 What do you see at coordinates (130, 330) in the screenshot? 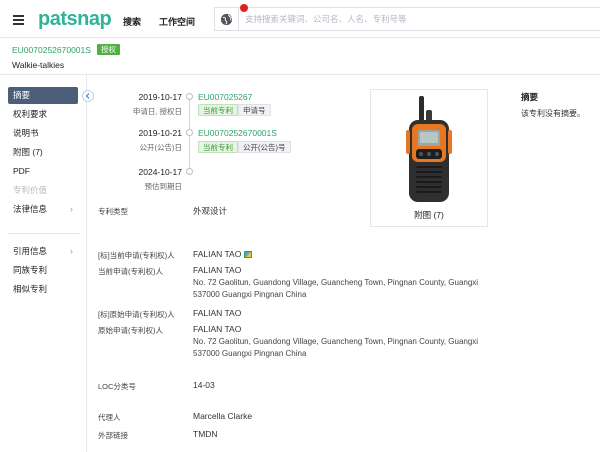
I see `original-assignee-label: 原始申请(专利权)人` at bounding box center [130, 330].